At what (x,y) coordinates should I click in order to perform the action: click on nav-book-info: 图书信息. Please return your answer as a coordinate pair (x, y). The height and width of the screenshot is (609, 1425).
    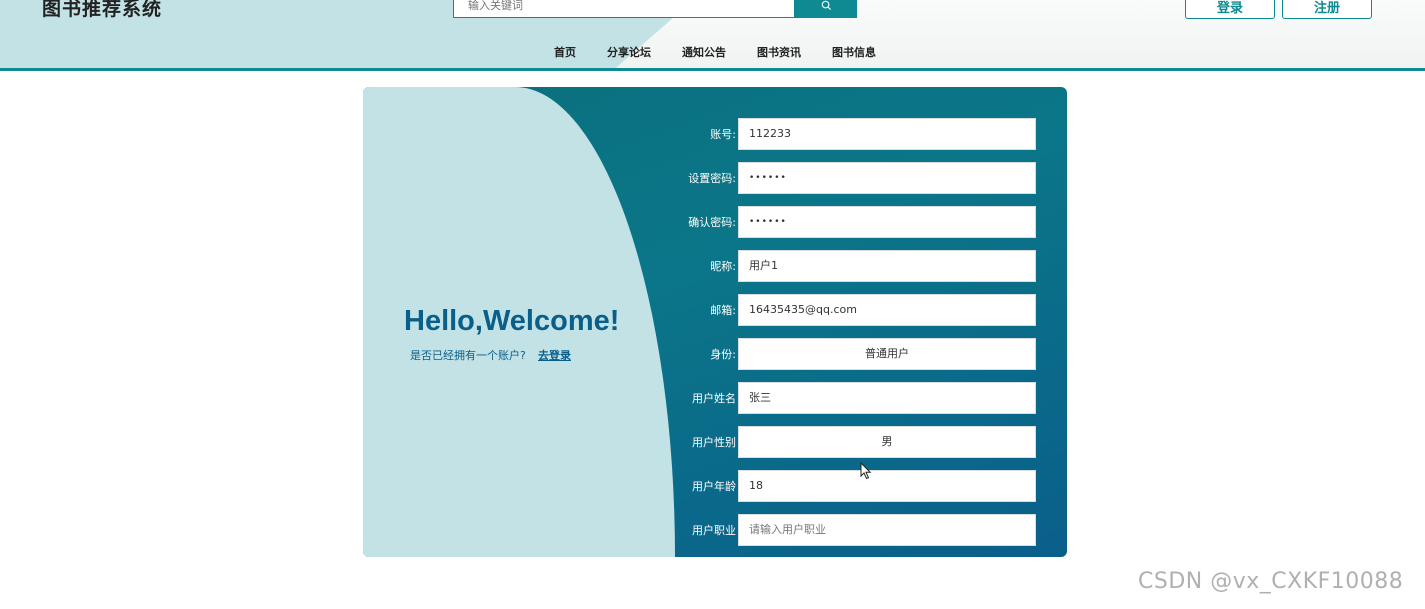
    Looking at the image, I should click on (854, 52).